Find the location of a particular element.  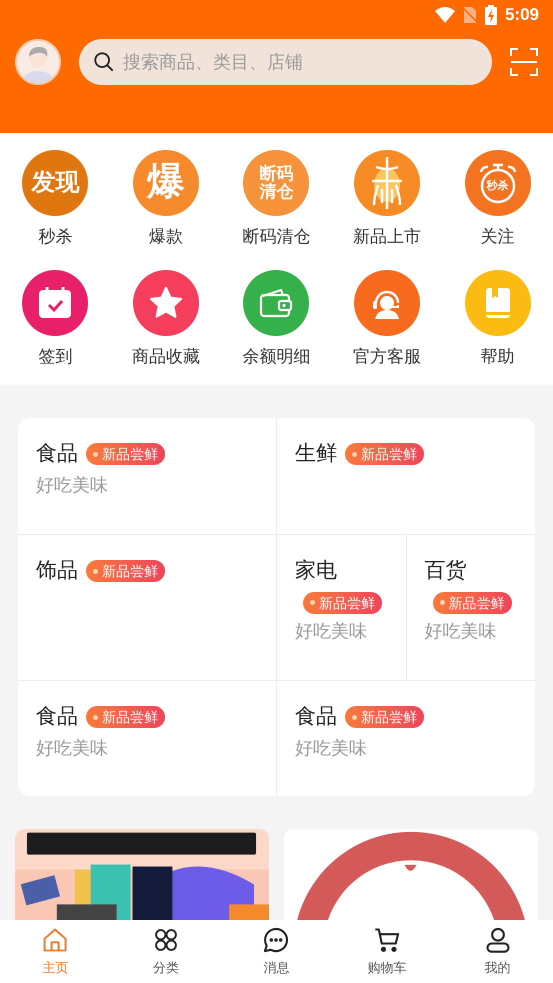

category-title: 饰品 is located at coordinates (57, 571).